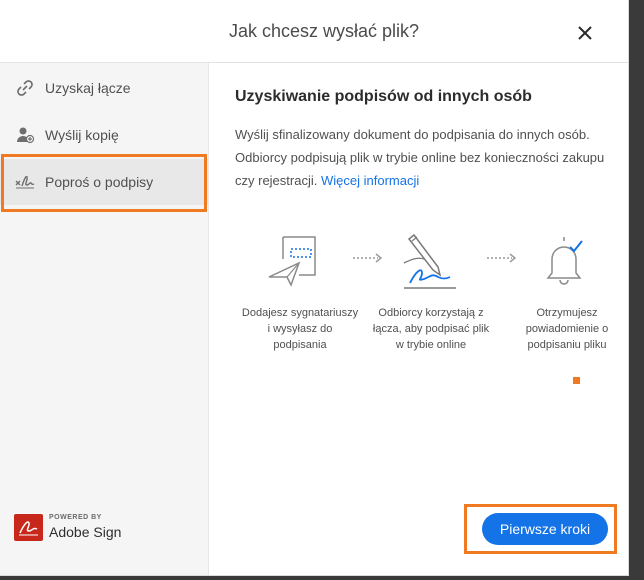 Image resolution: width=644 pixels, height=580 pixels. I want to click on powered-by-text: POWERED BY, so click(75, 517).